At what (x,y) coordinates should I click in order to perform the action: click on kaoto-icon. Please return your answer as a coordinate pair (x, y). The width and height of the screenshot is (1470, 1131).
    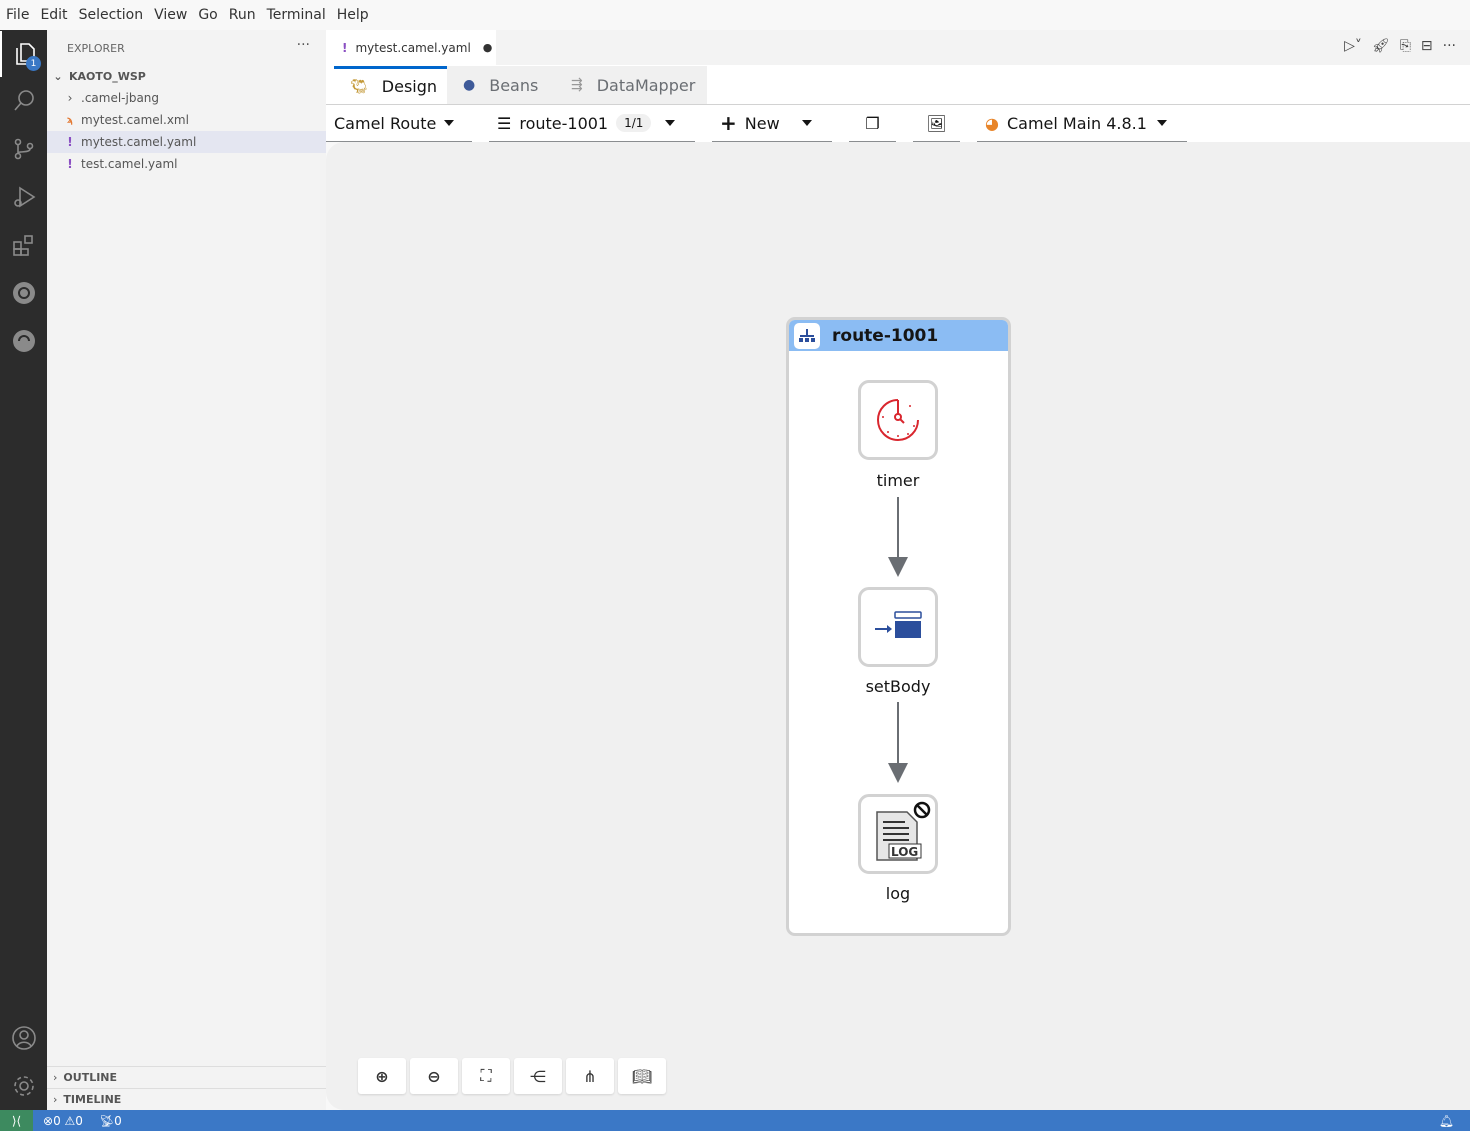
    Looking at the image, I should click on (23, 341).